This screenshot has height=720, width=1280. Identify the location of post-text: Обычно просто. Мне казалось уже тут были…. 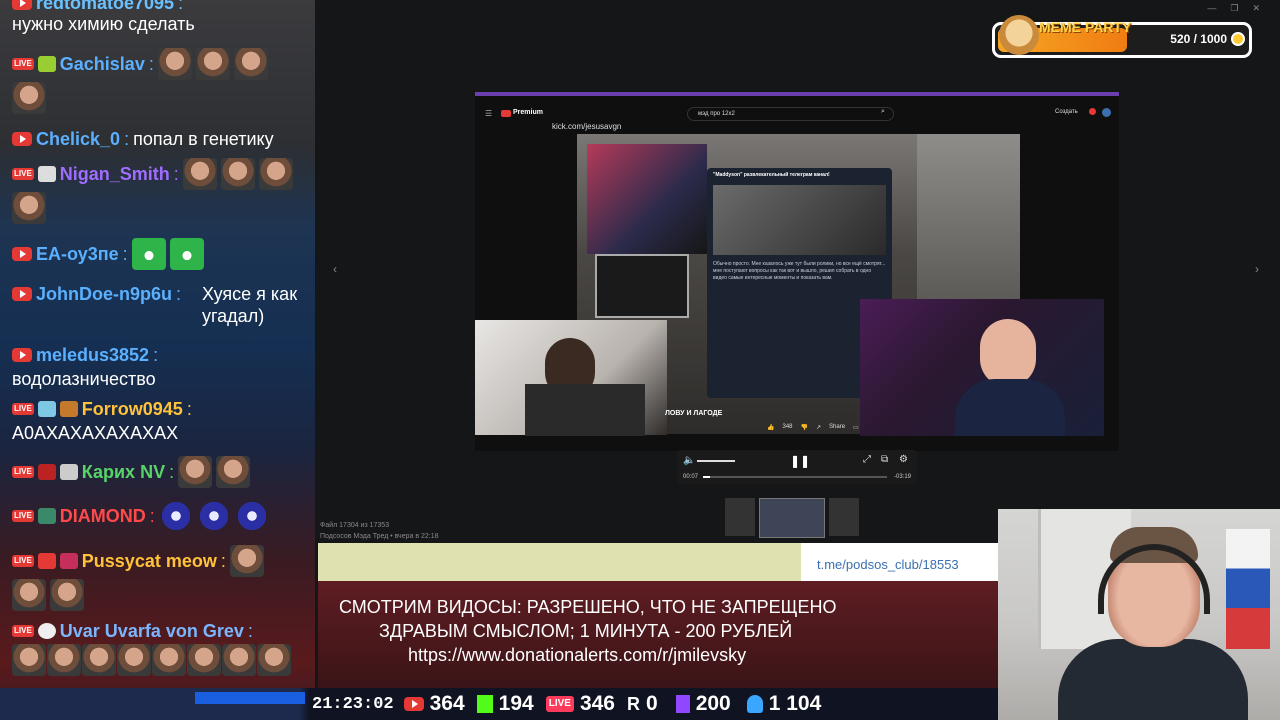
(799, 271).